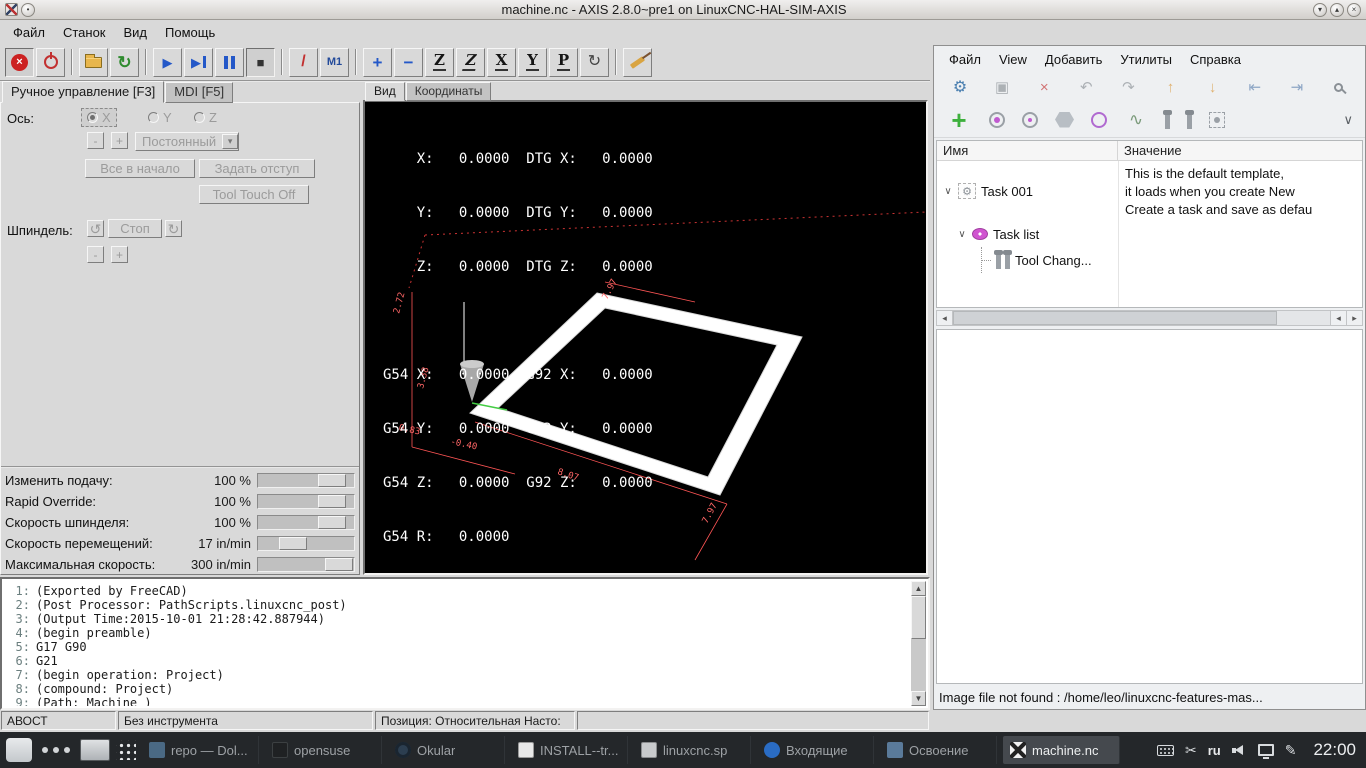 This screenshot has height=768, width=1366. I want to click on clock: 22:00, so click(1334, 750).